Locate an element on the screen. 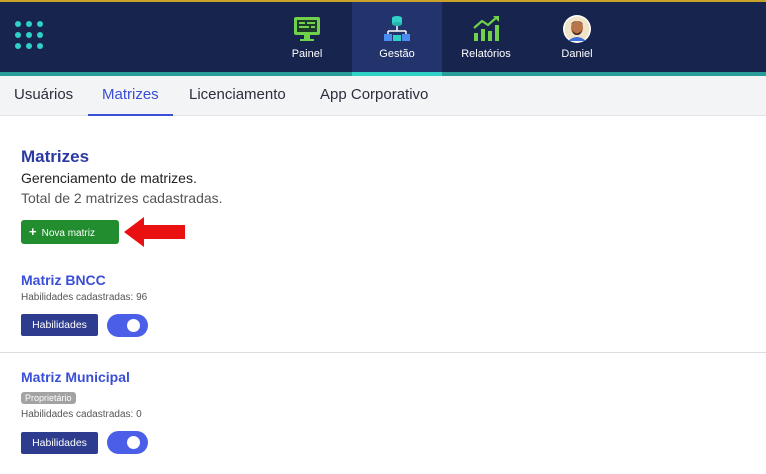 Image resolution: width=766 pixels, height=474 pixels. new-matrix-button: + Nova matriz is located at coordinates (70, 232).